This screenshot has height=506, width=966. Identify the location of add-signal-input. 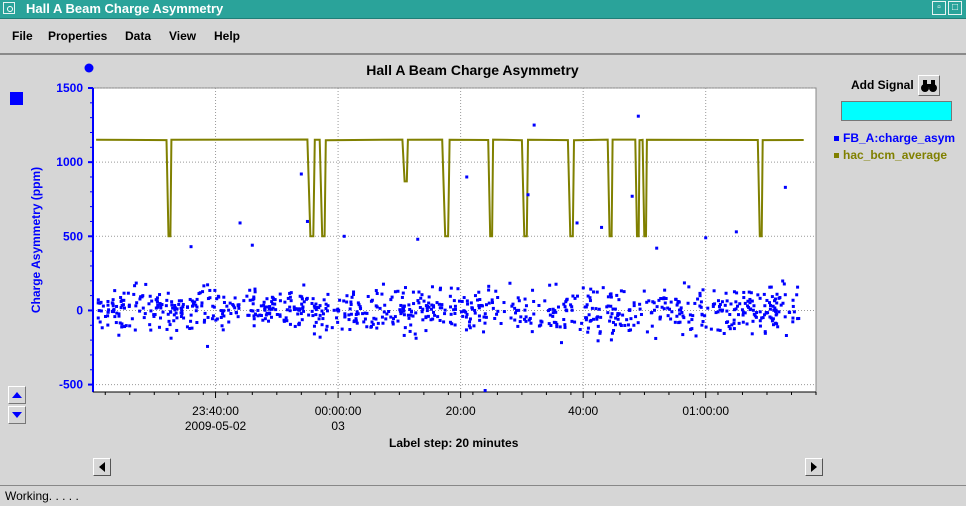
(896, 111).